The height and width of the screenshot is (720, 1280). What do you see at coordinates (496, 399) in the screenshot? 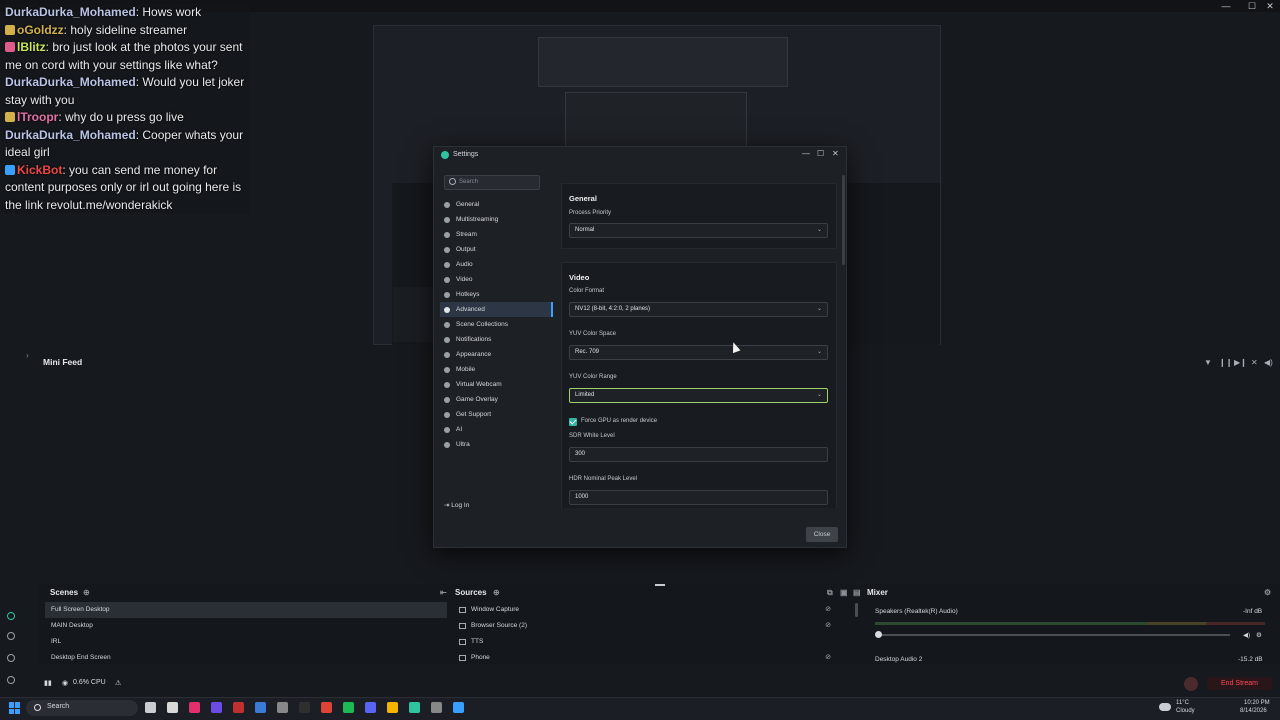
I see `nav-item-game-overlay: Game Overlay` at bounding box center [496, 399].